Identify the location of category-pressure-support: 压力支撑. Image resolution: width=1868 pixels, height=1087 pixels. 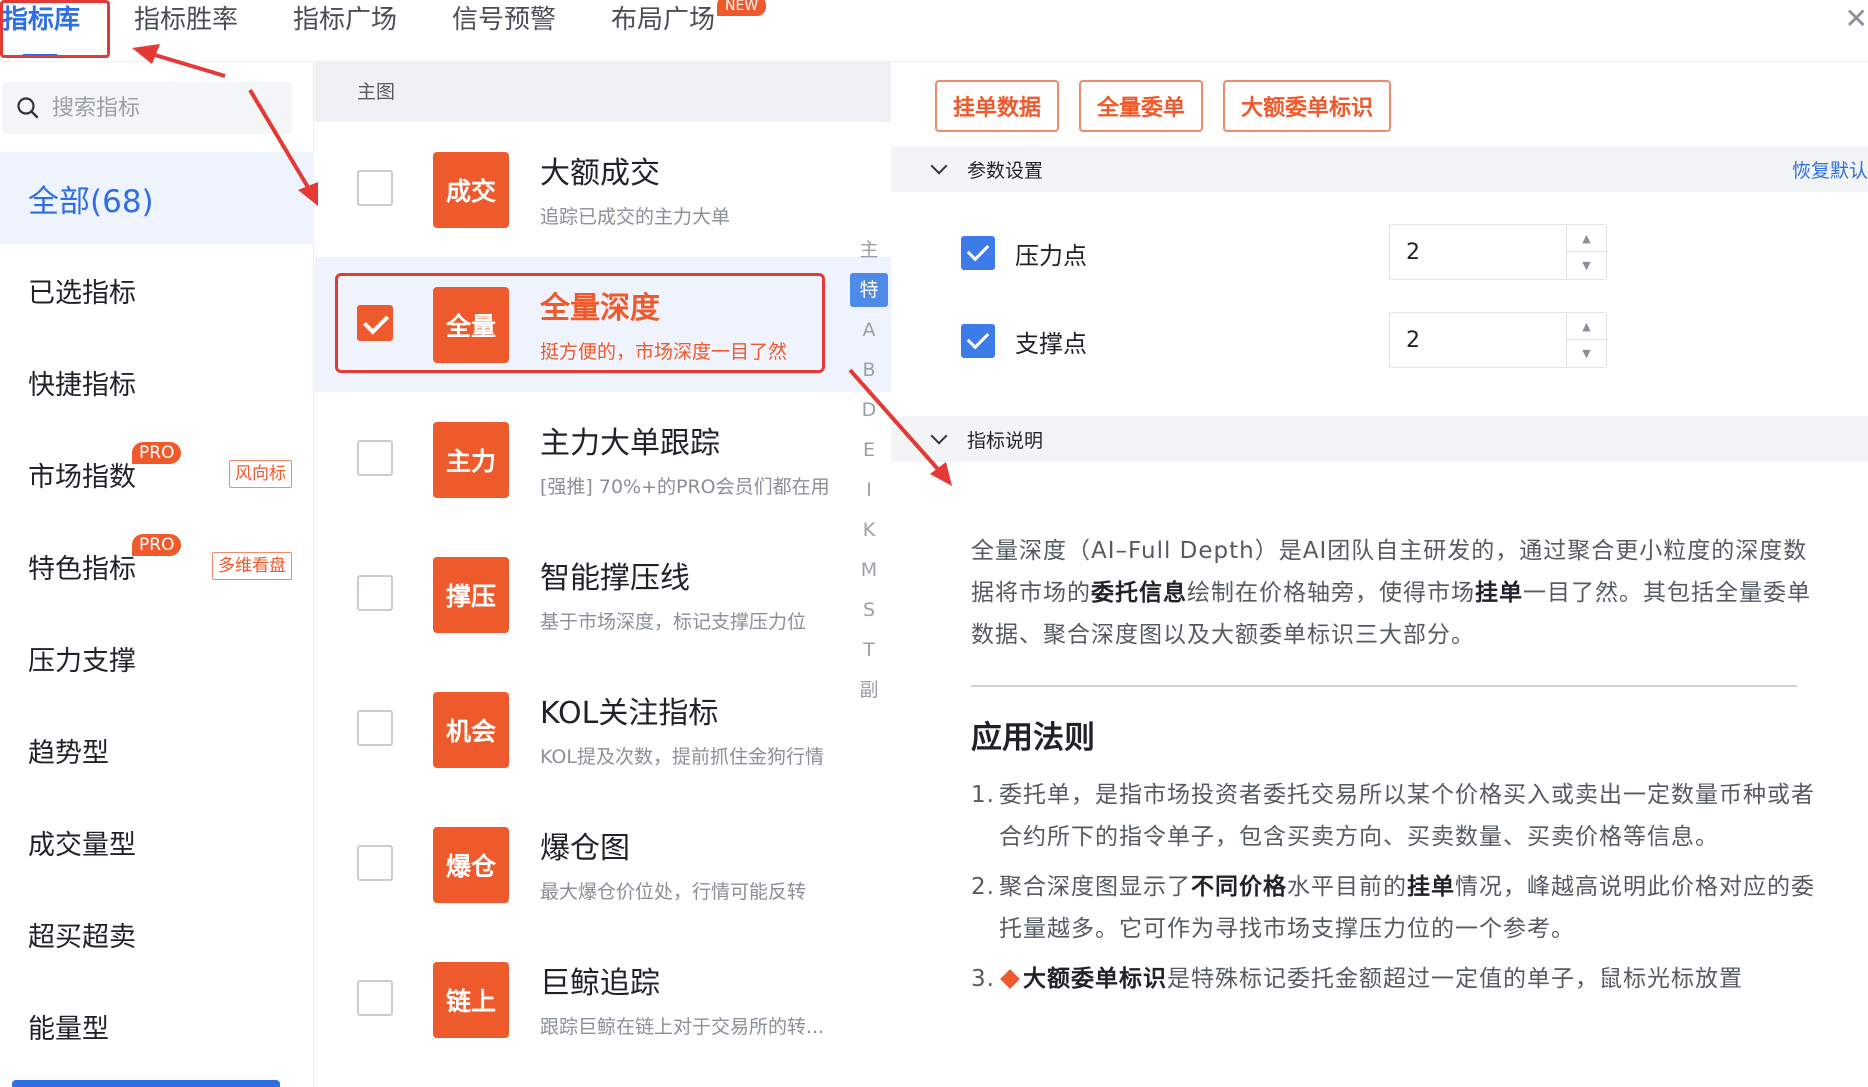
(157, 658).